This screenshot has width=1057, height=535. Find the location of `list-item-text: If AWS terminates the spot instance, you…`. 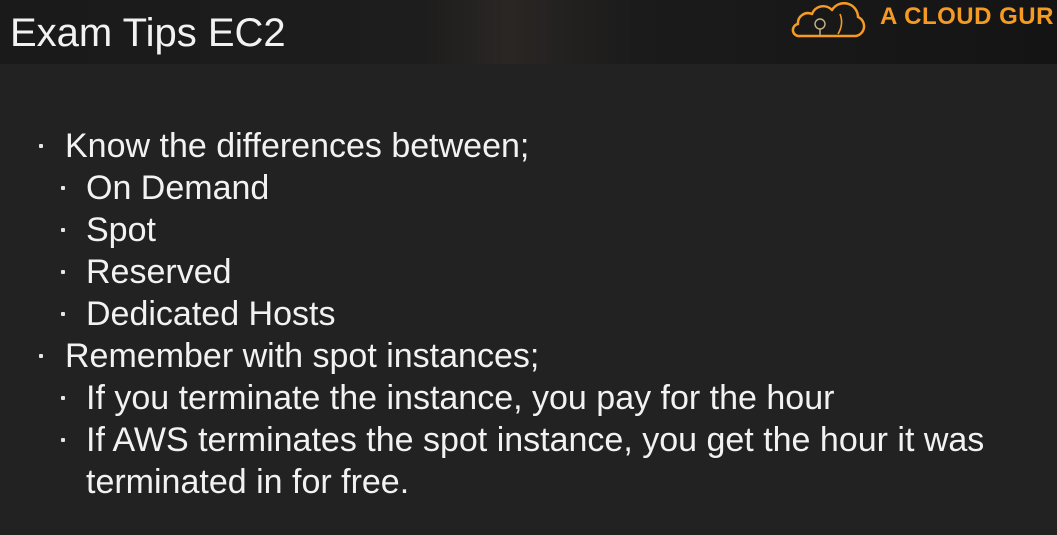

list-item-text: If AWS terminates the spot instance, you… is located at coordinates (535, 440).